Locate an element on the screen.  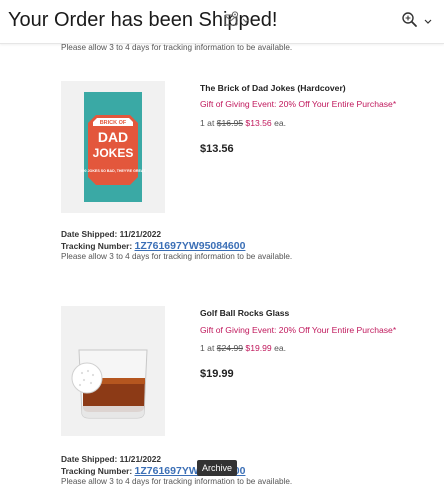
zoom-menu-button is located at coordinates (418, 21).